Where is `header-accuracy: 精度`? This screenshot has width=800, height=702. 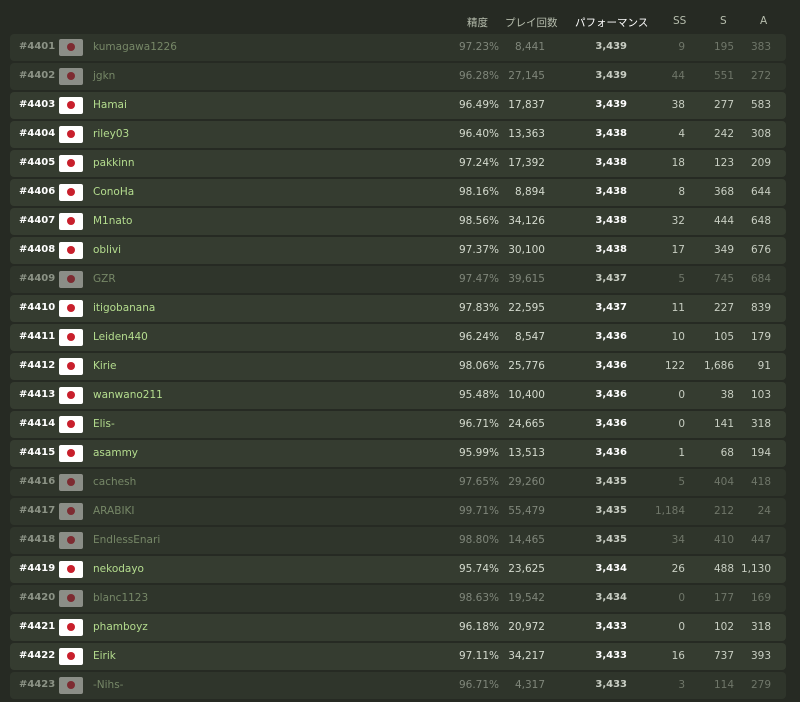 header-accuracy: 精度 is located at coordinates (477, 22).